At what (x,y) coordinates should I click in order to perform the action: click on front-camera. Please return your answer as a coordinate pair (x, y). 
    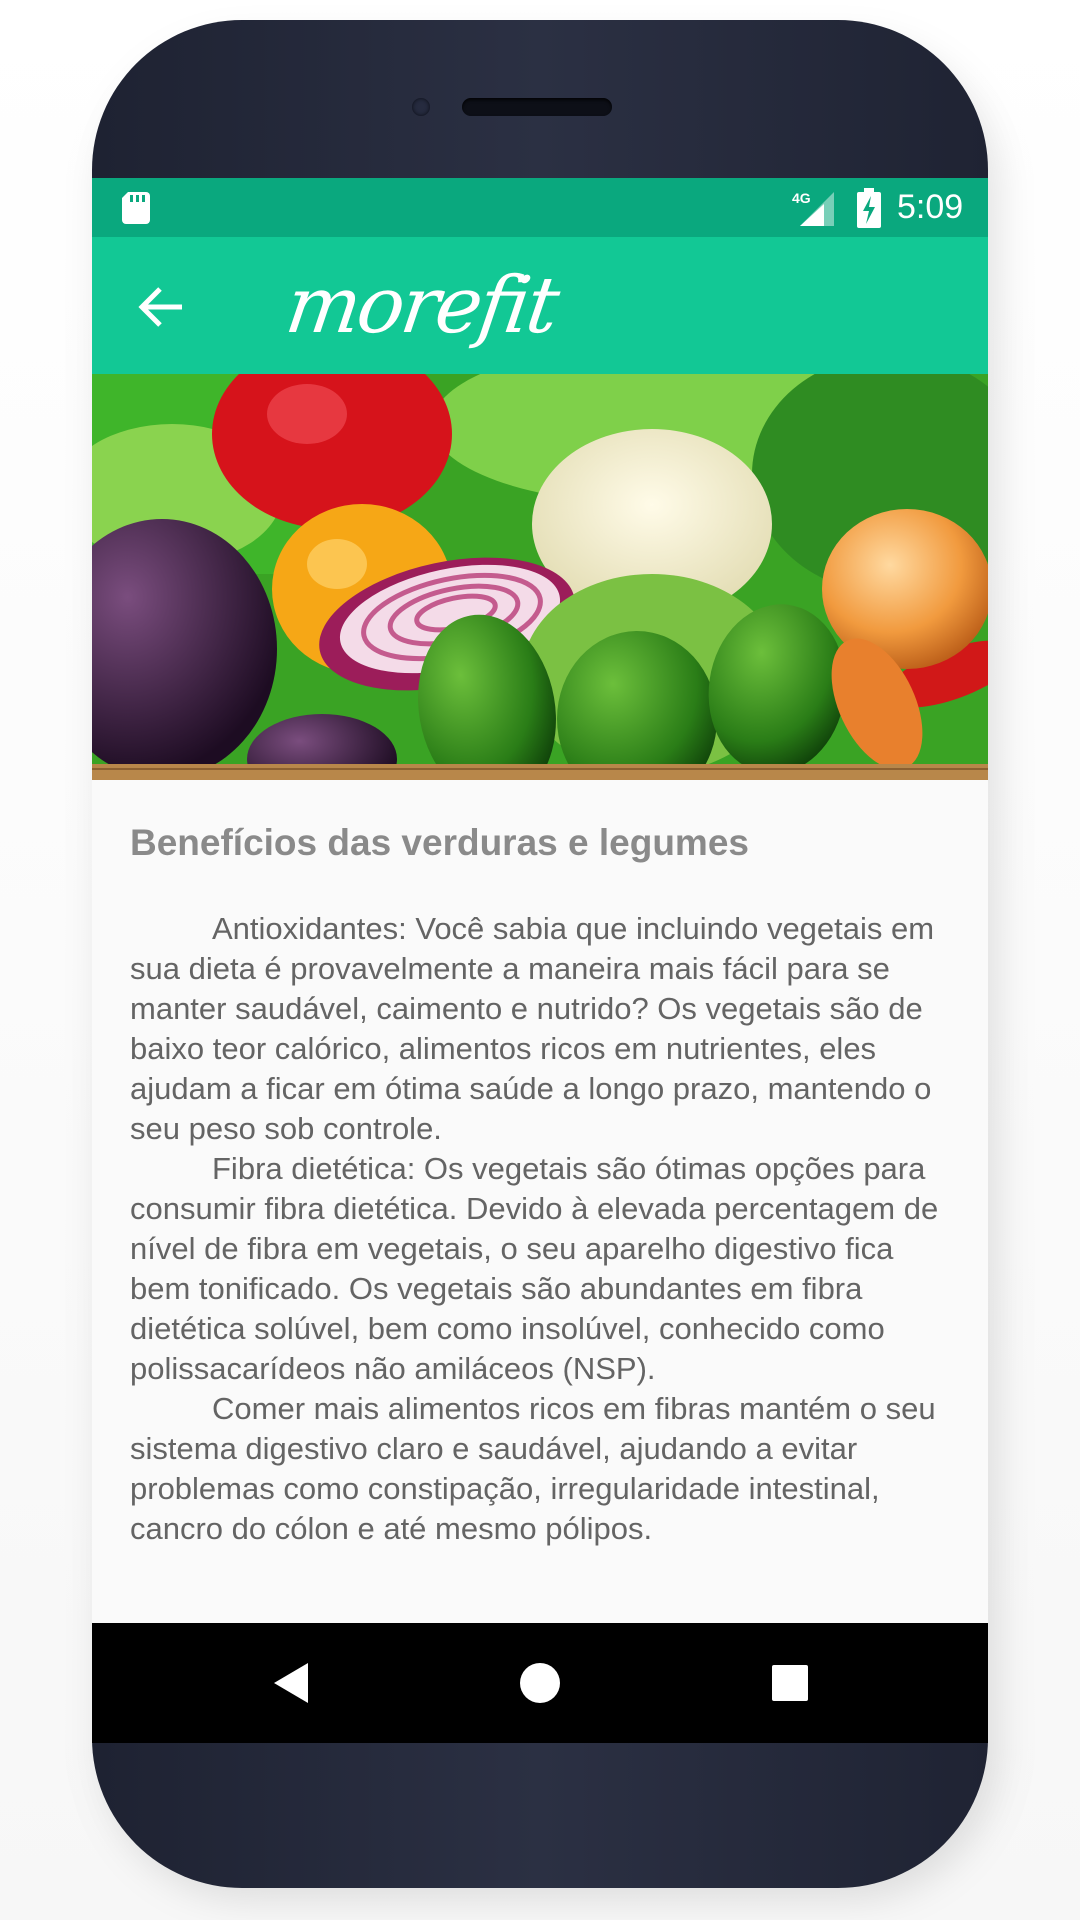
    Looking at the image, I should click on (421, 107).